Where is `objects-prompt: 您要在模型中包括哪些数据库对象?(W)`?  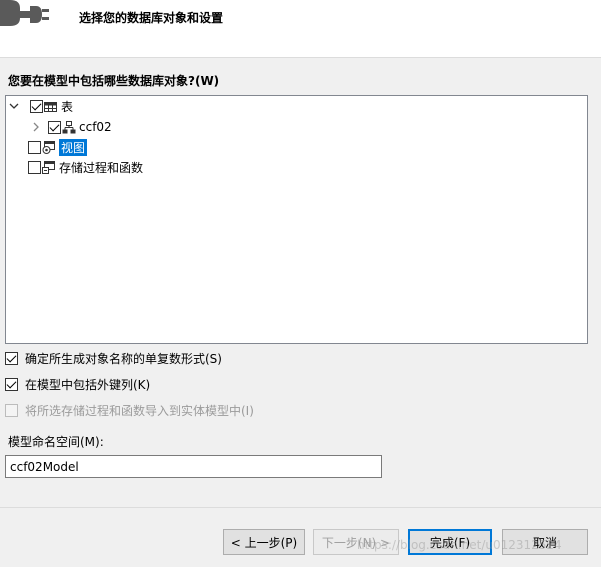 objects-prompt: 您要在模型中包括哪些数据库对象?(W) is located at coordinates (114, 81).